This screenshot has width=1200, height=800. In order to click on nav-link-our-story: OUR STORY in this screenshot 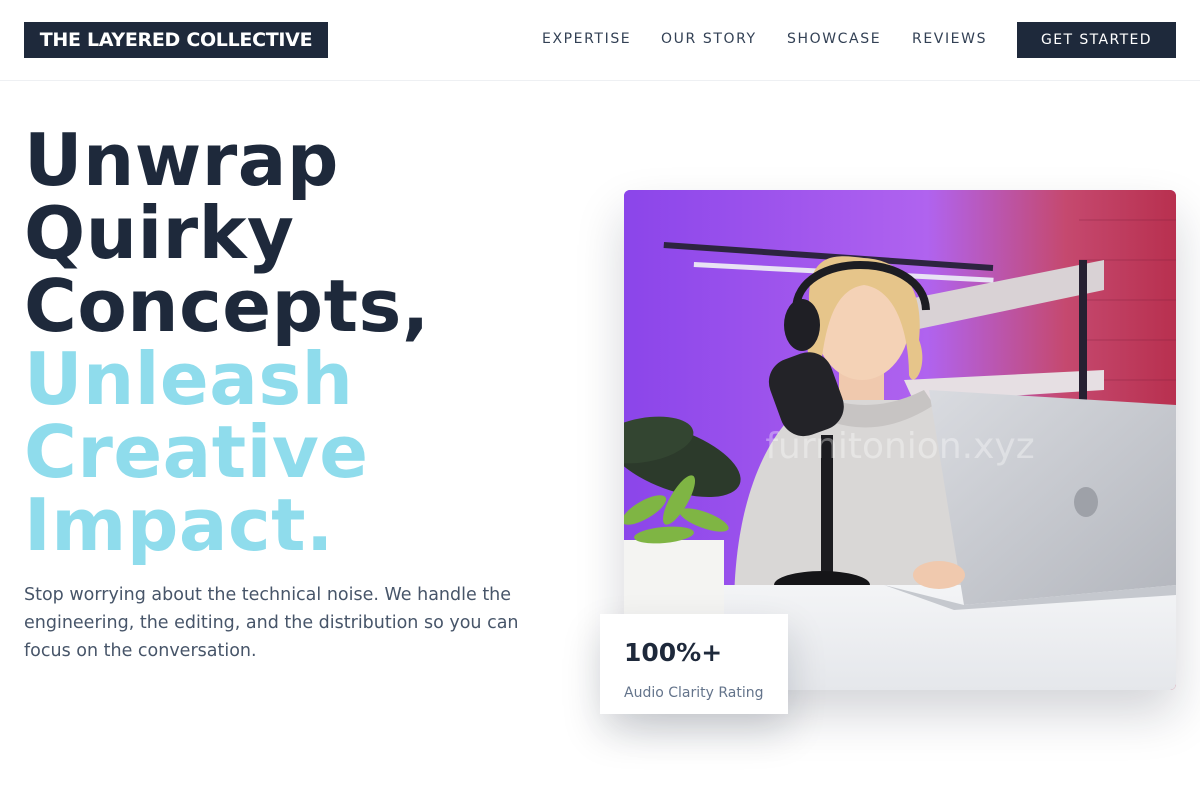, I will do `click(709, 39)`.